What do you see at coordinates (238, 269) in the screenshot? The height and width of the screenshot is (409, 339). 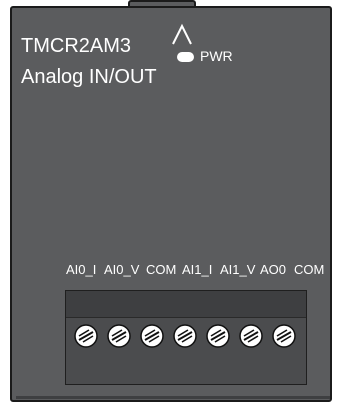 I see `terminal-label-ai1-v: AI1_V` at bounding box center [238, 269].